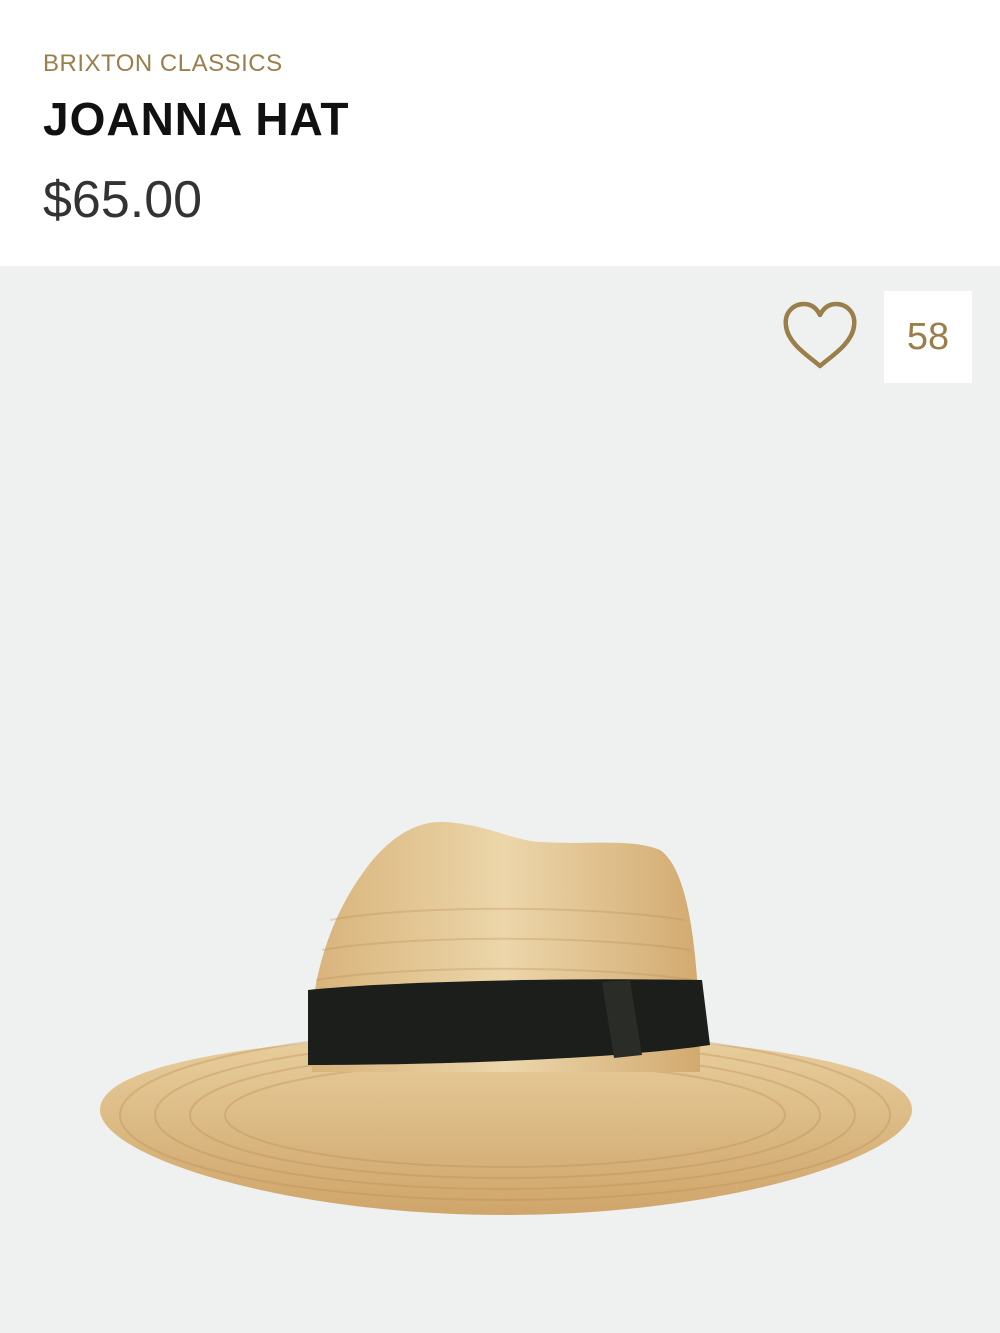 The height and width of the screenshot is (1333, 1000). What do you see at coordinates (928, 337) in the screenshot?
I see `favorite-count: 58` at bounding box center [928, 337].